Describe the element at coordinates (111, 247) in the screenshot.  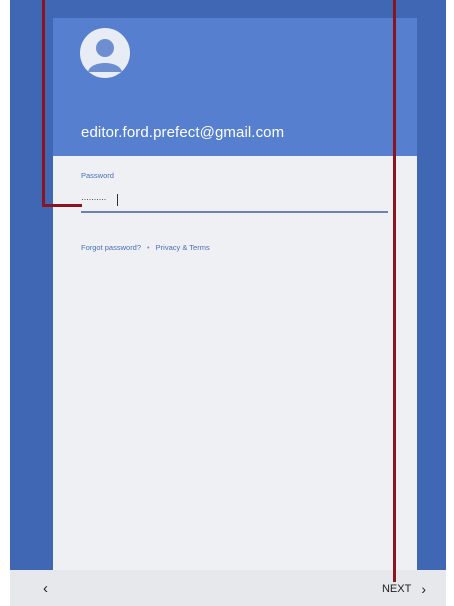
I see `forgot-password-link: Forgot password?` at that location.